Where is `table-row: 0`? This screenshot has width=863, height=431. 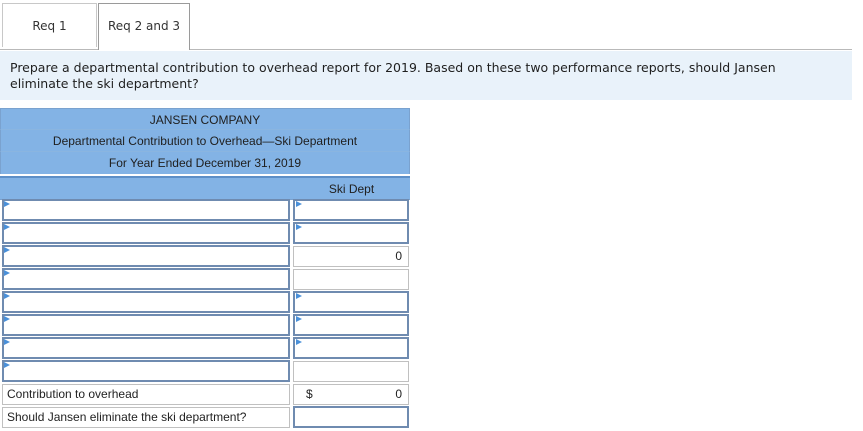 table-row: 0 is located at coordinates (205, 257).